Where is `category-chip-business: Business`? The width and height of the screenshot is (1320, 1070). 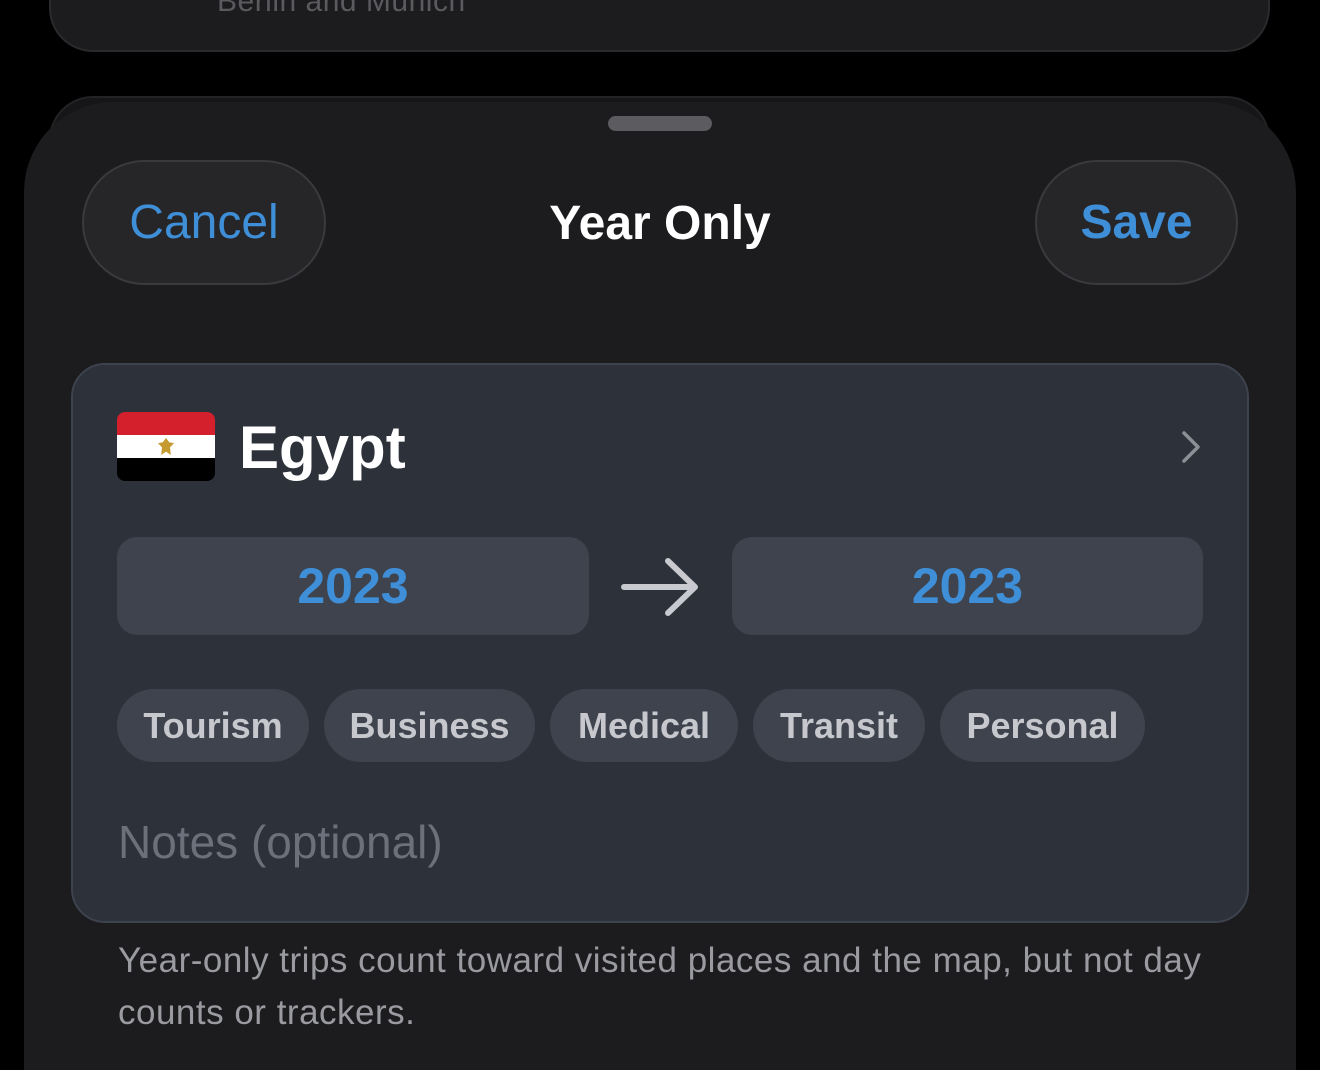
category-chip-business: Business is located at coordinates (429, 725).